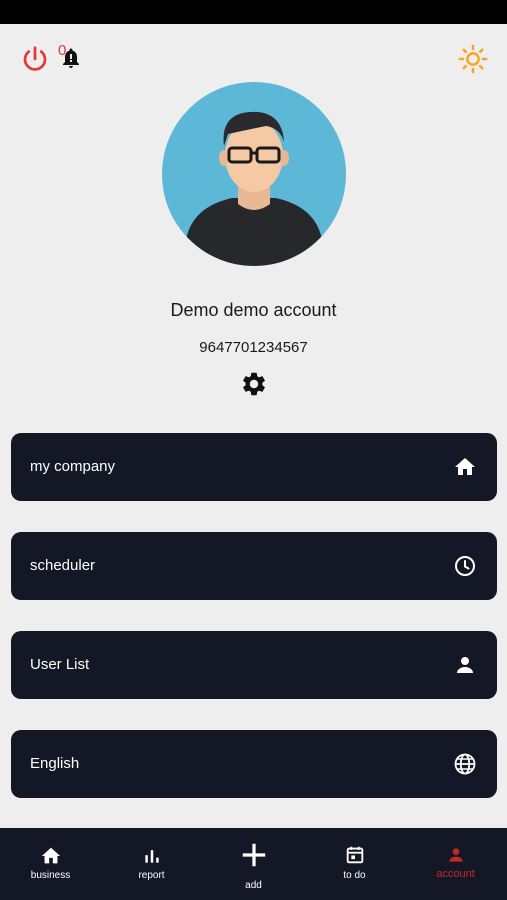  What do you see at coordinates (151, 875) in the screenshot?
I see `nav-label: report` at bounding box center [151, 875].